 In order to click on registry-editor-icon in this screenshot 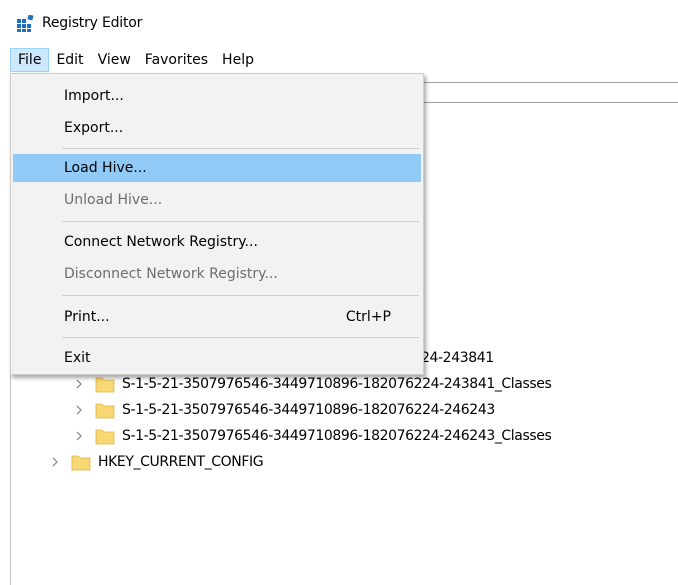, I will do `click(25, 23)`.